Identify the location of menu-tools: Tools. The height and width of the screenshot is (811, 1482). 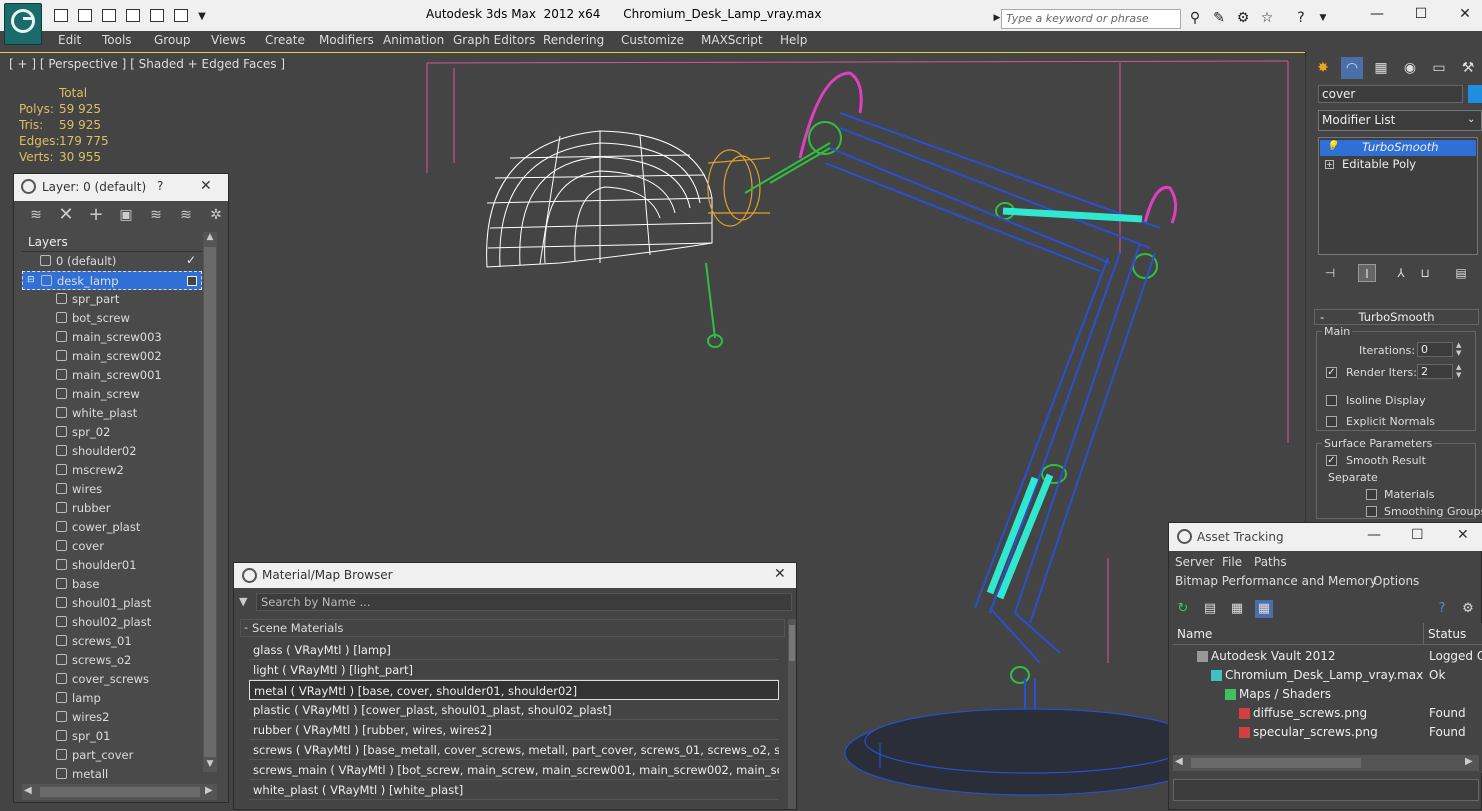
(117, 40).